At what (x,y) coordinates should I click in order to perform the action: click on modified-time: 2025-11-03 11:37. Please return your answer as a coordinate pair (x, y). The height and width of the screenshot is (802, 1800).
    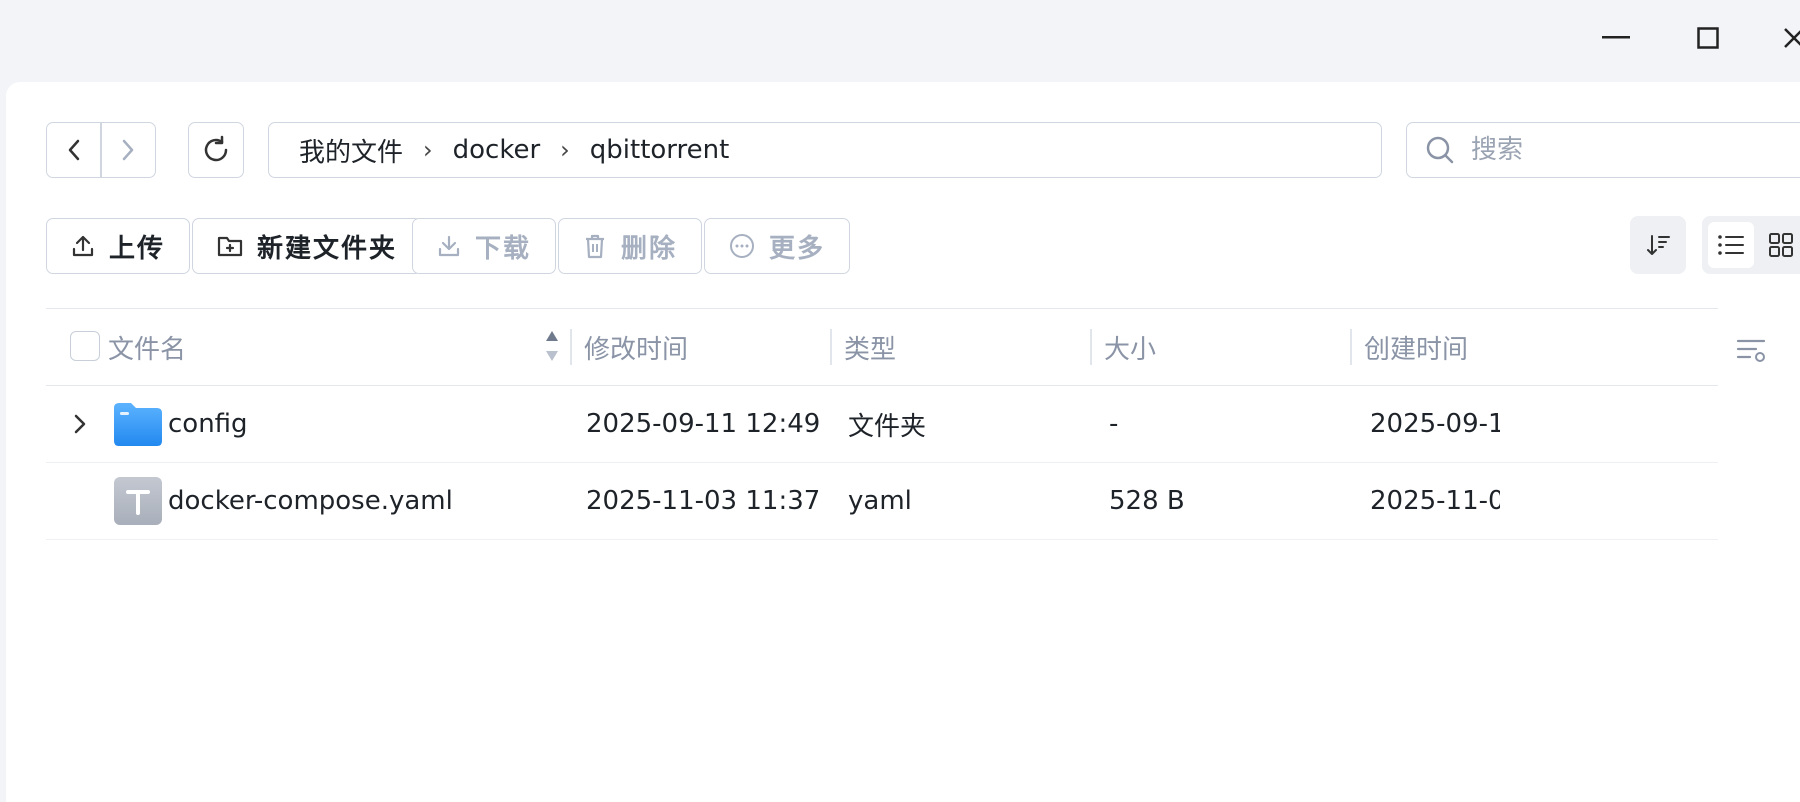
    Looking at the image, I should click on (703, 501).